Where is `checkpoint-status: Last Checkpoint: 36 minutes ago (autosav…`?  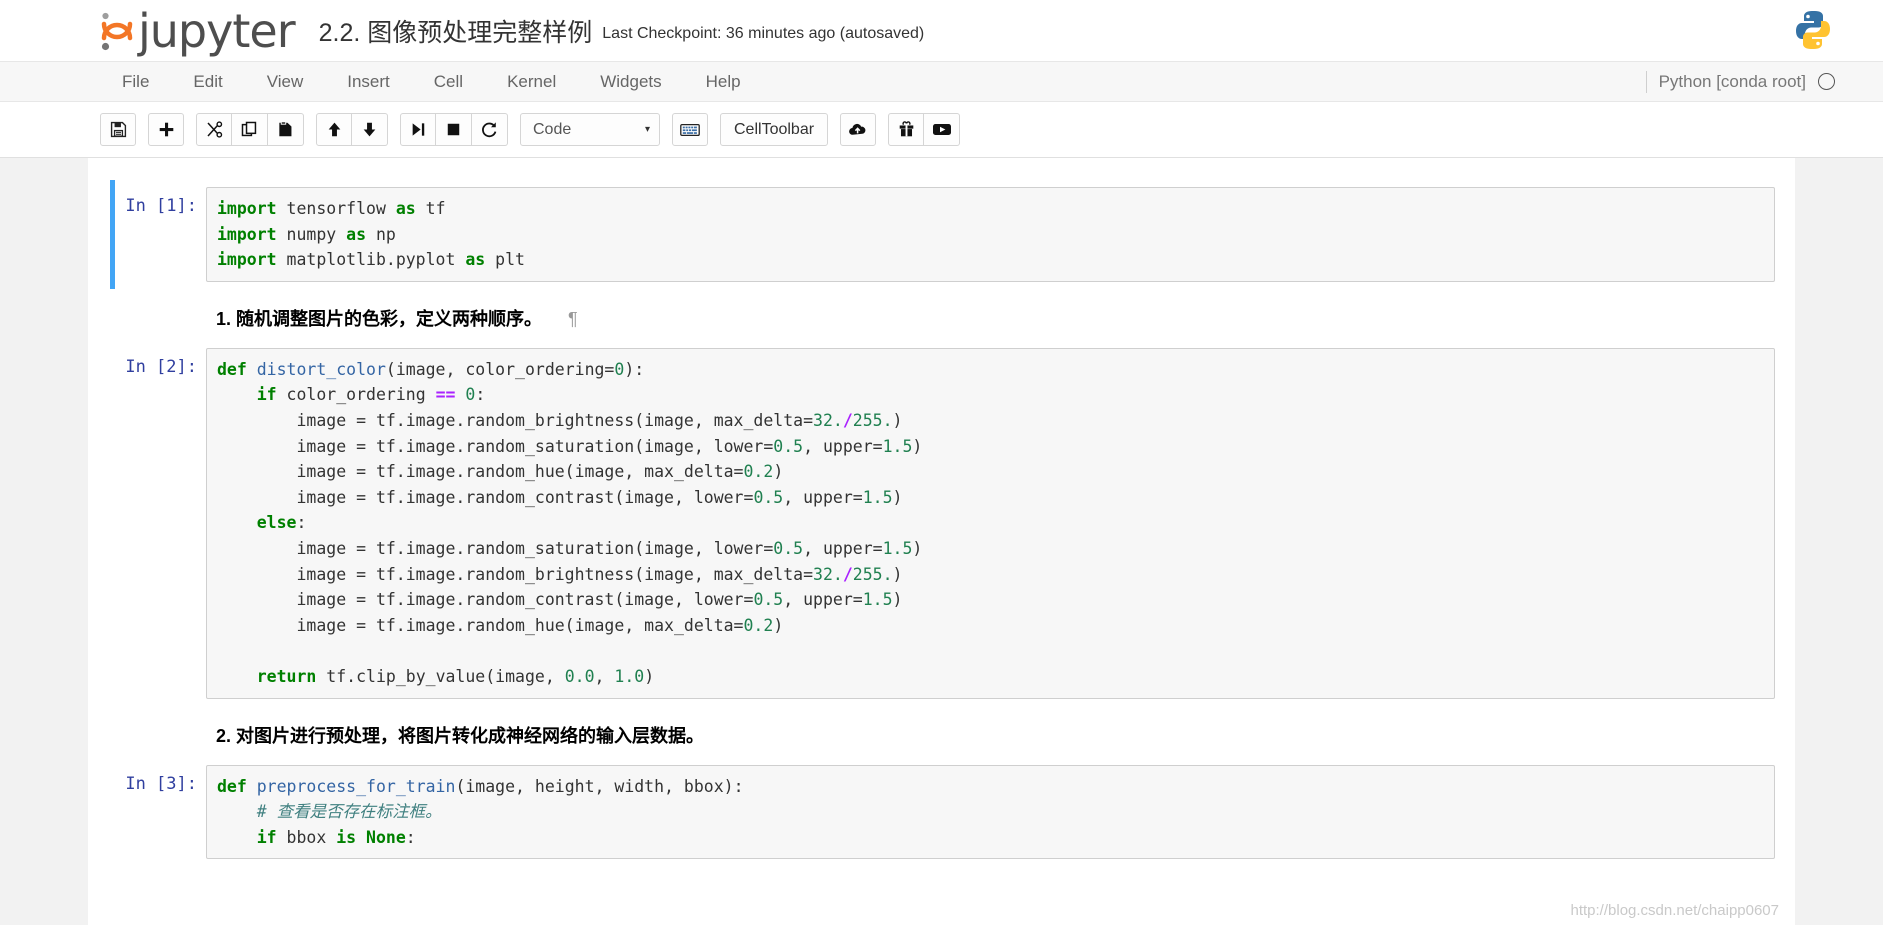
checkpoint-status: Last Checkpoint: 36 minutes ago (autosav… is located at coordinates (763, 33).